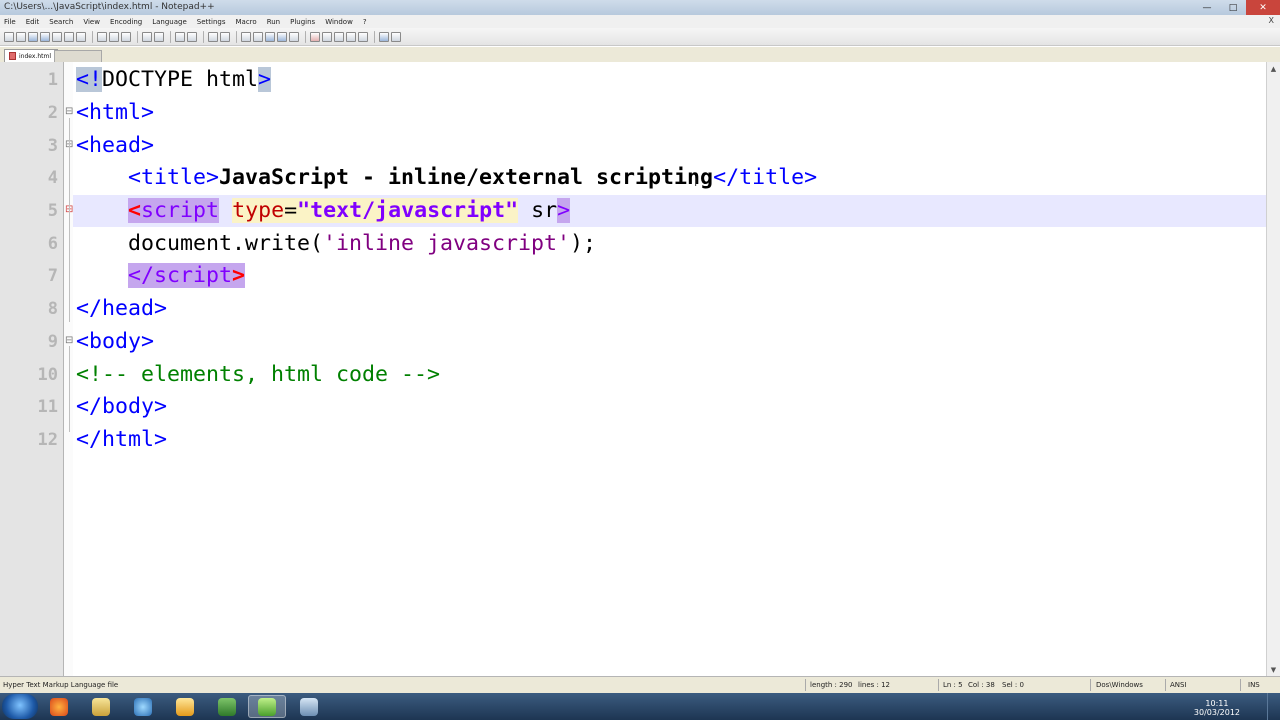  Describe the element at coordinates (78, 56) in the screenshot. I see `tab-empty` at that location.